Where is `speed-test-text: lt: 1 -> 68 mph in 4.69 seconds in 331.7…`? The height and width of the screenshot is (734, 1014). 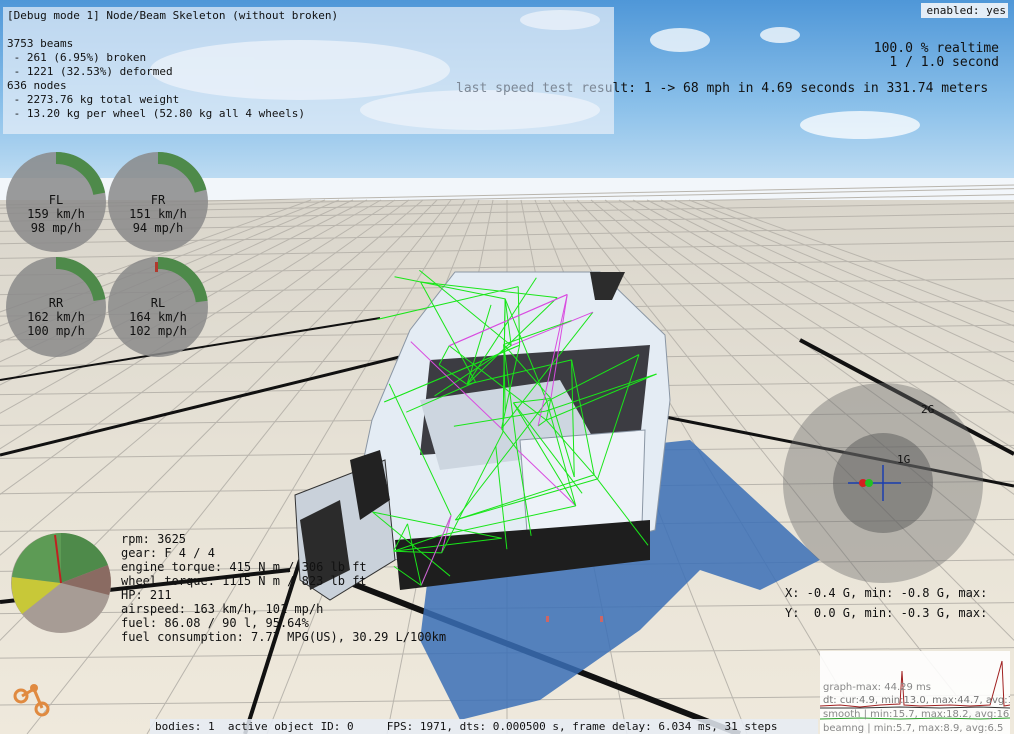
speed-test-text: lt: 1 -> 68 mph in 4.69 seconds in 331.7… is located at coordinates (800, 88).